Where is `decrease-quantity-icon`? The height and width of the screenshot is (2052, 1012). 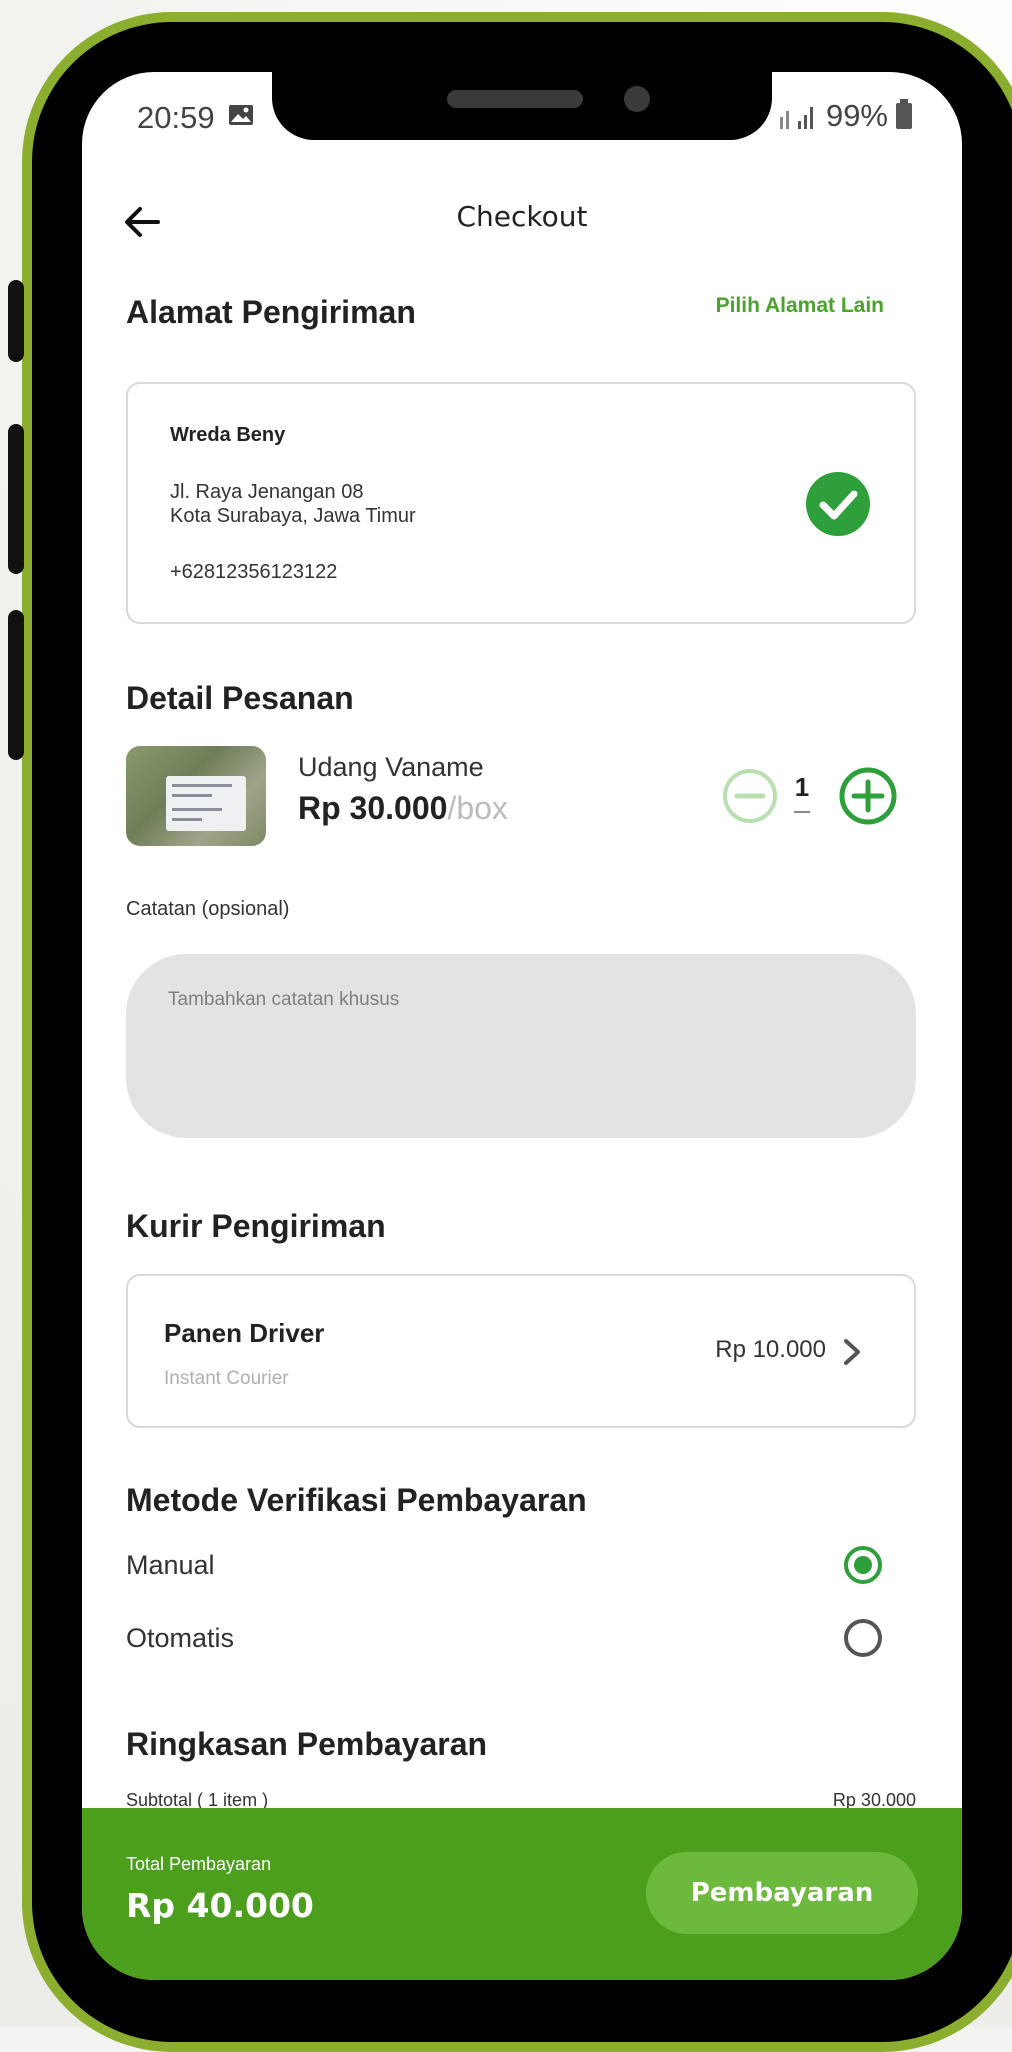 decrease-quantity-icon is located at coordinates (750, 796).